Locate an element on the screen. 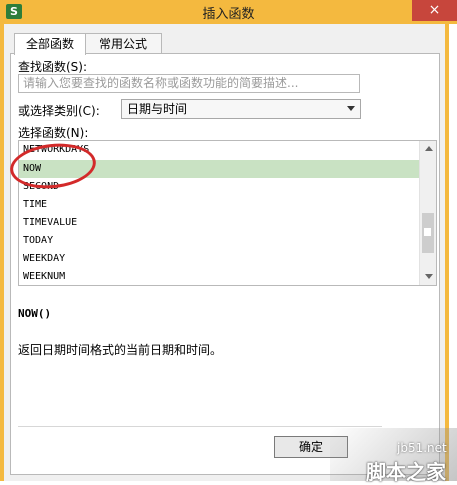 The image size is (457, 485). watermark-url: jb51.net is located at coordinates (422, 448).